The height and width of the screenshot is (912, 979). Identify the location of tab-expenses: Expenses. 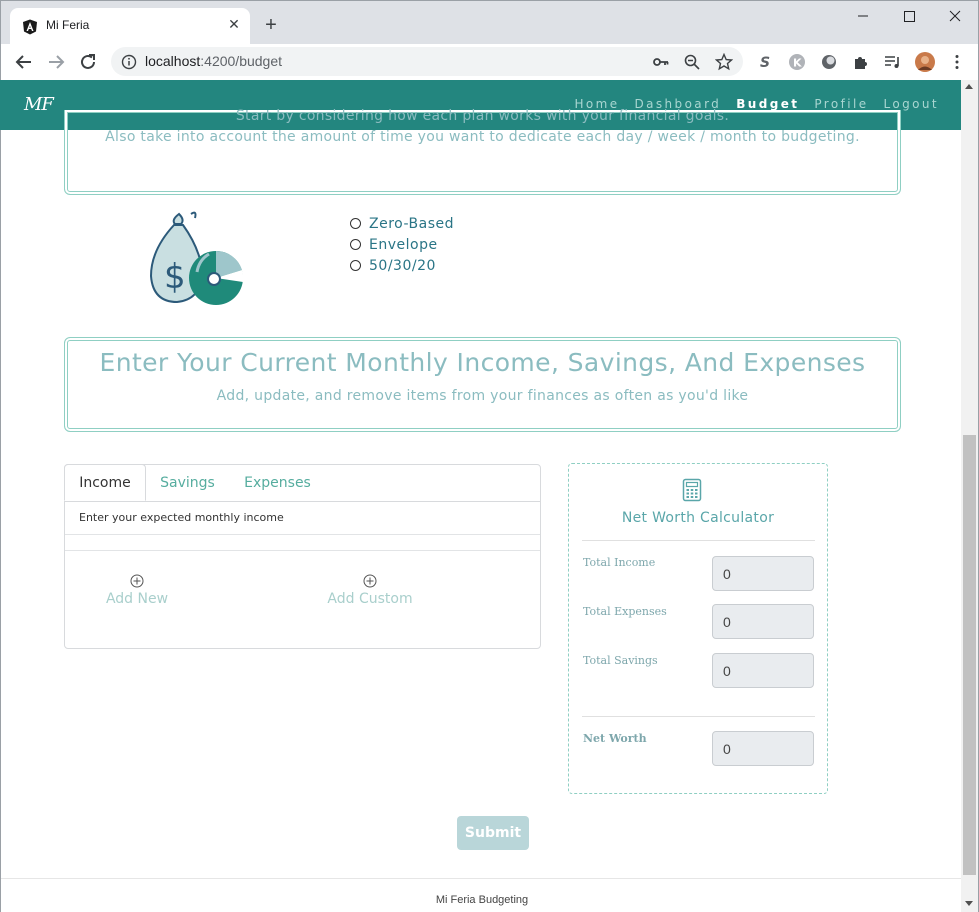
(277, 483).